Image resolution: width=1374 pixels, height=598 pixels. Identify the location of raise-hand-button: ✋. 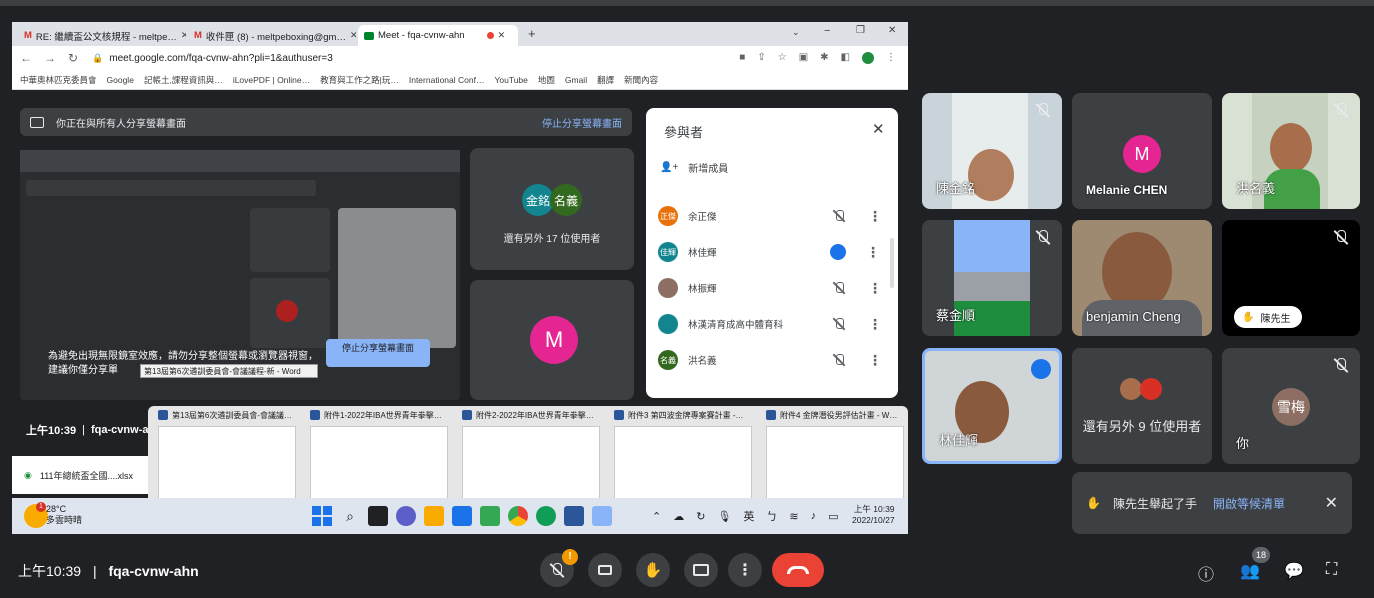
(653, 570).